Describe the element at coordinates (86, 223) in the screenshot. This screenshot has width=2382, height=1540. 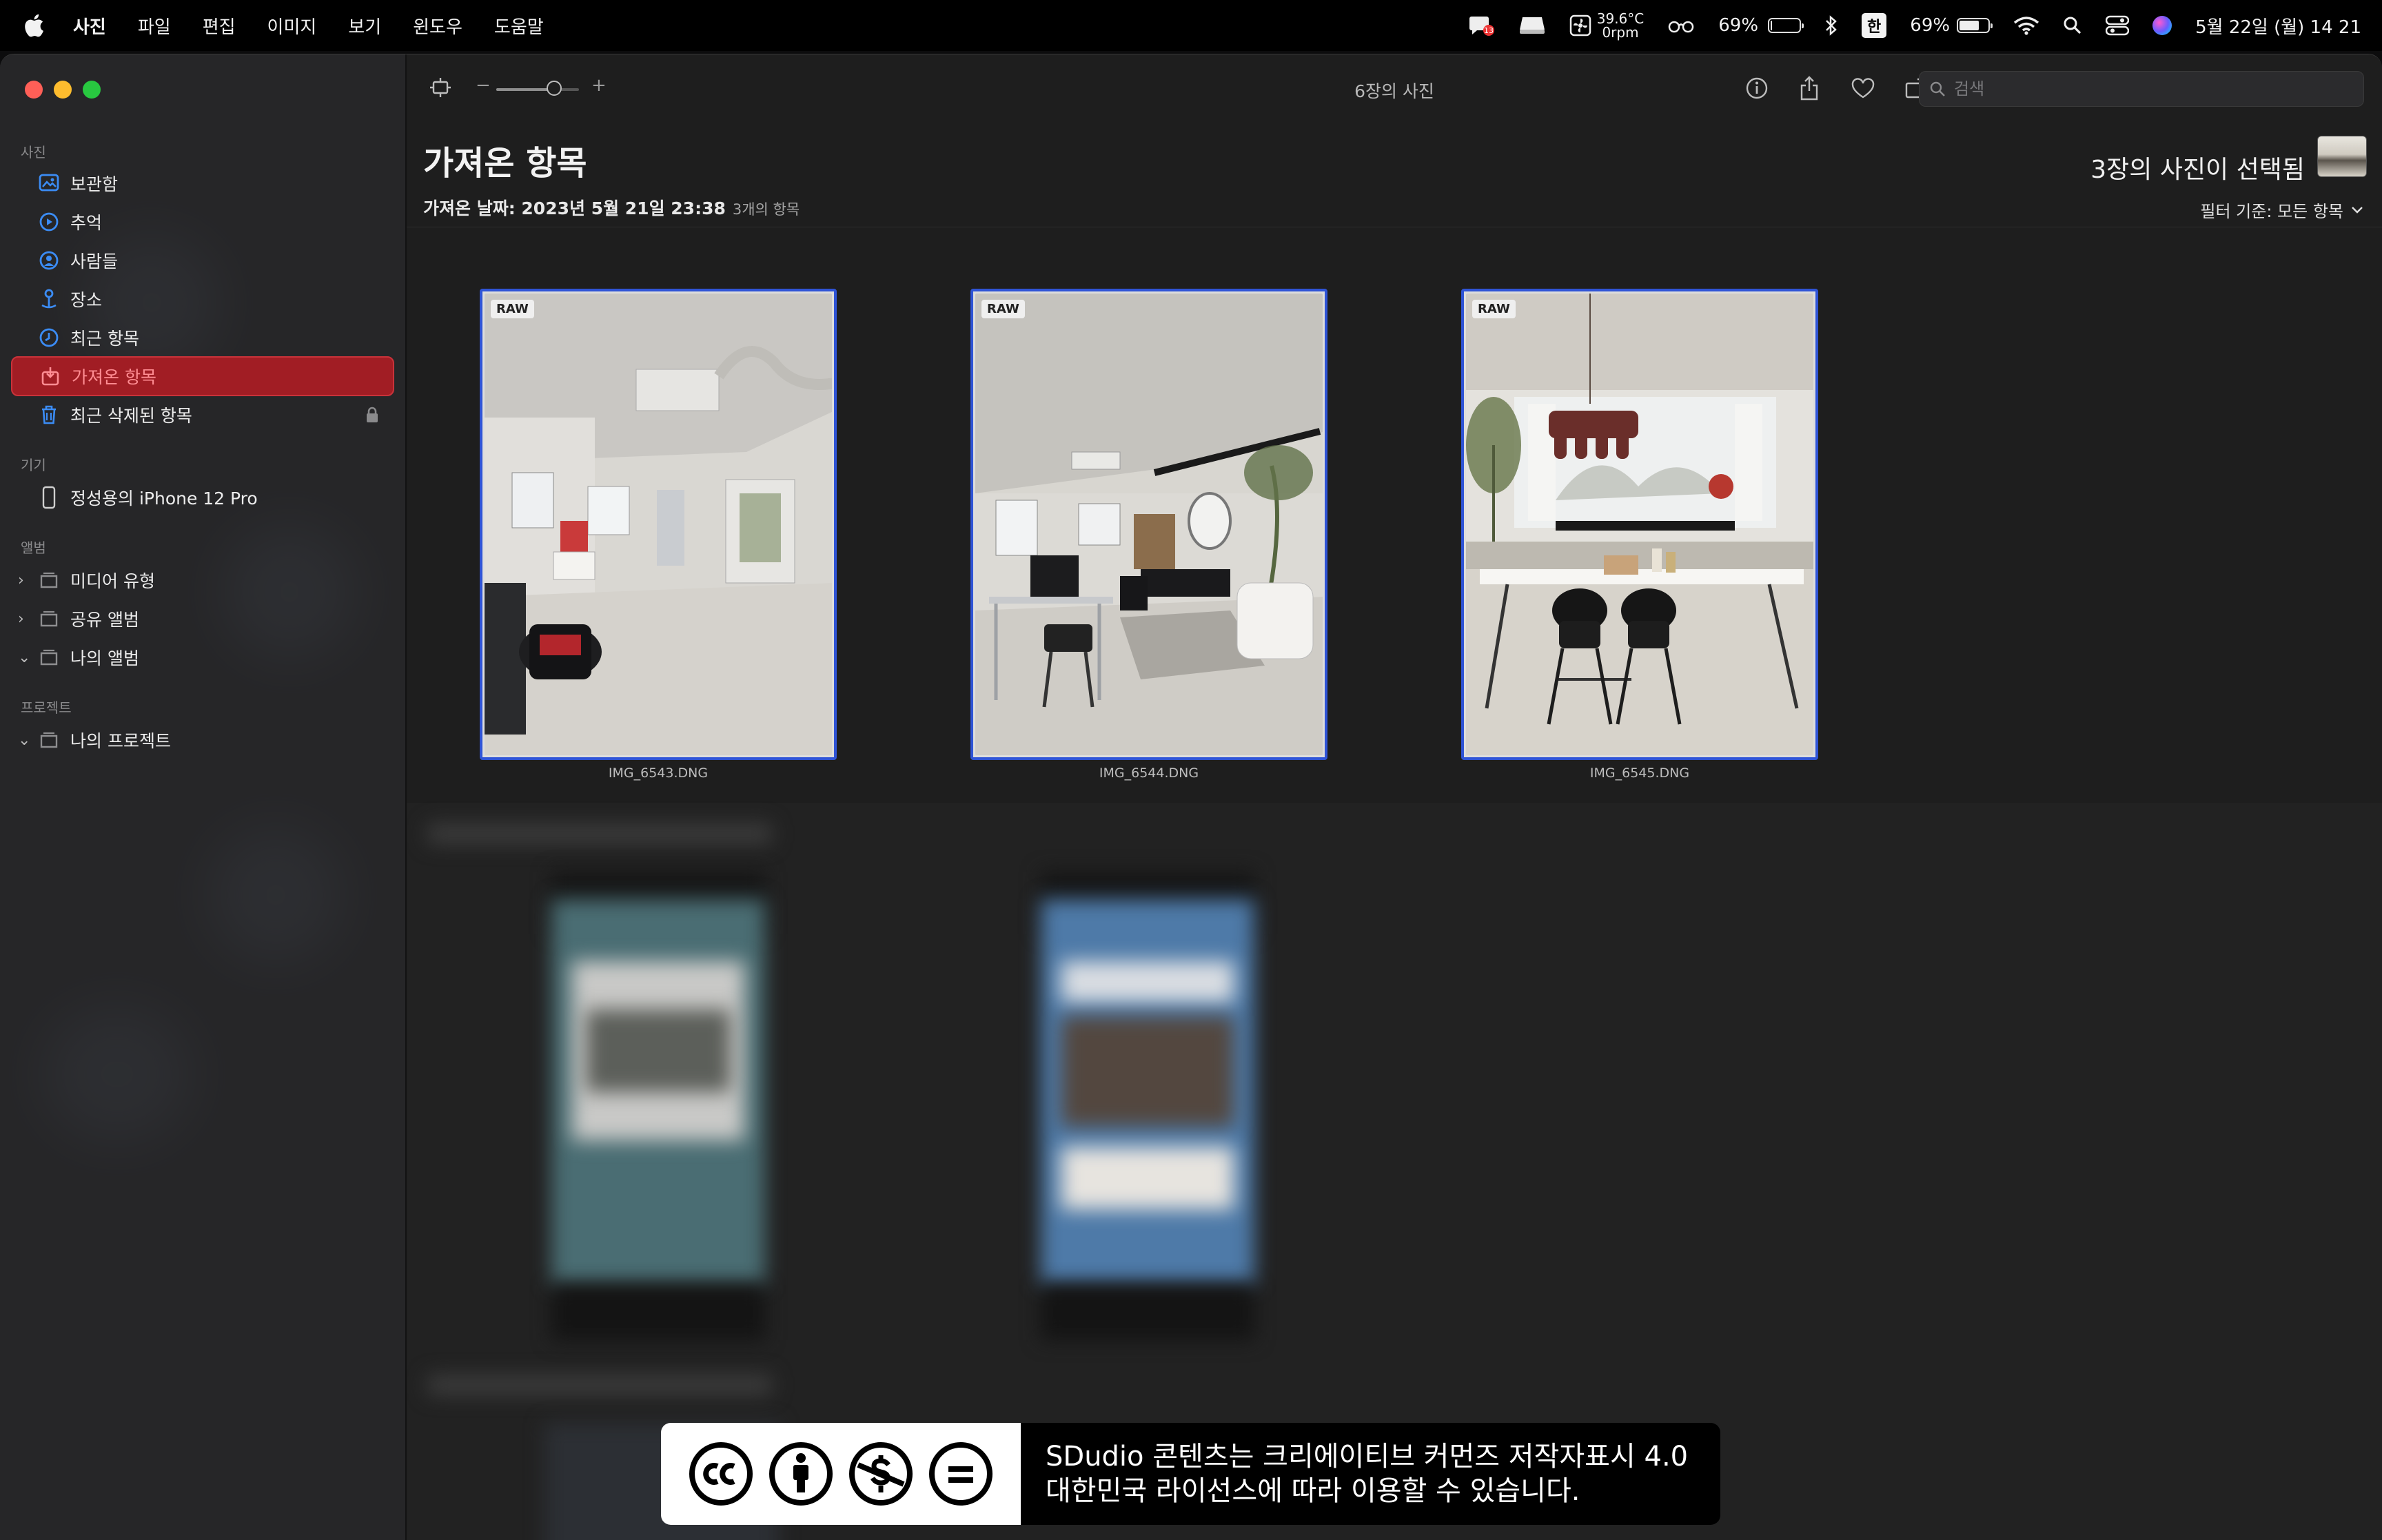
I see `sidebar-item-label: 추억` at that location.